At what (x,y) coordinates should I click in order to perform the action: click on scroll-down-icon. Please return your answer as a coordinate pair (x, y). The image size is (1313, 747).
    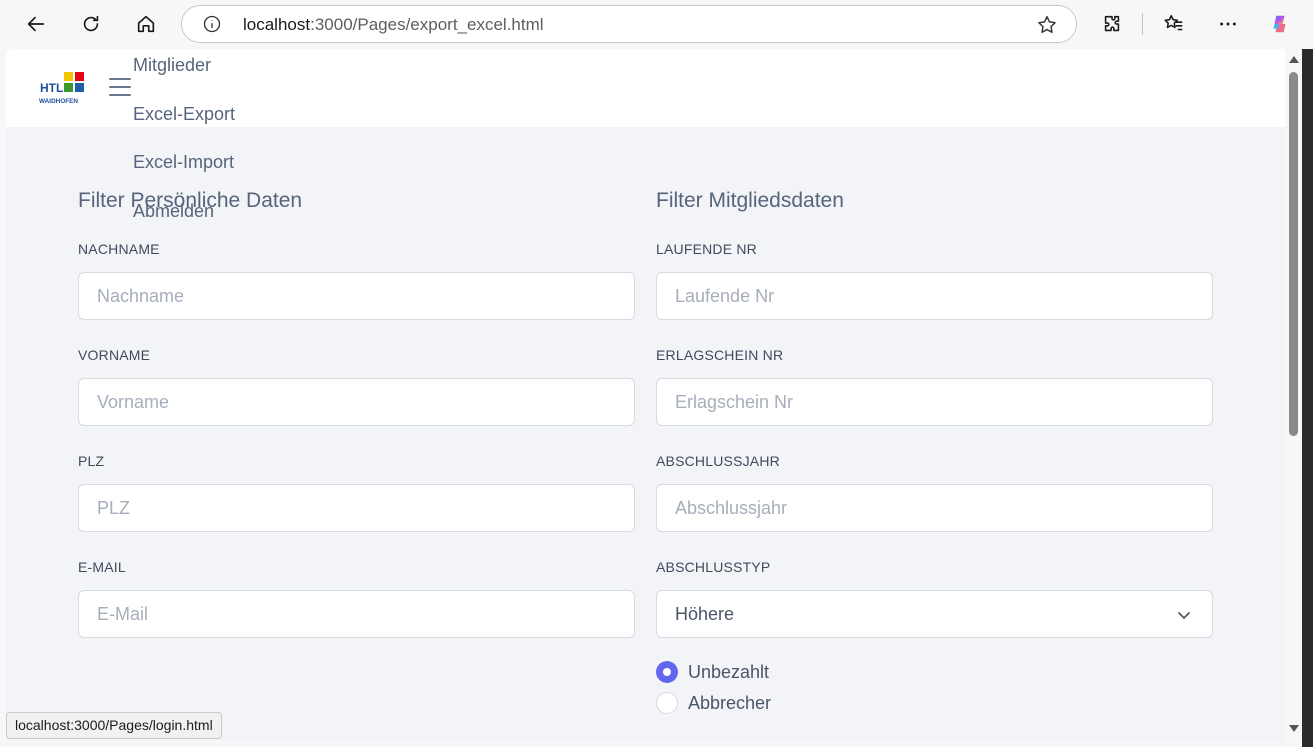
    Looking at the image, I should click on (1294, 728).